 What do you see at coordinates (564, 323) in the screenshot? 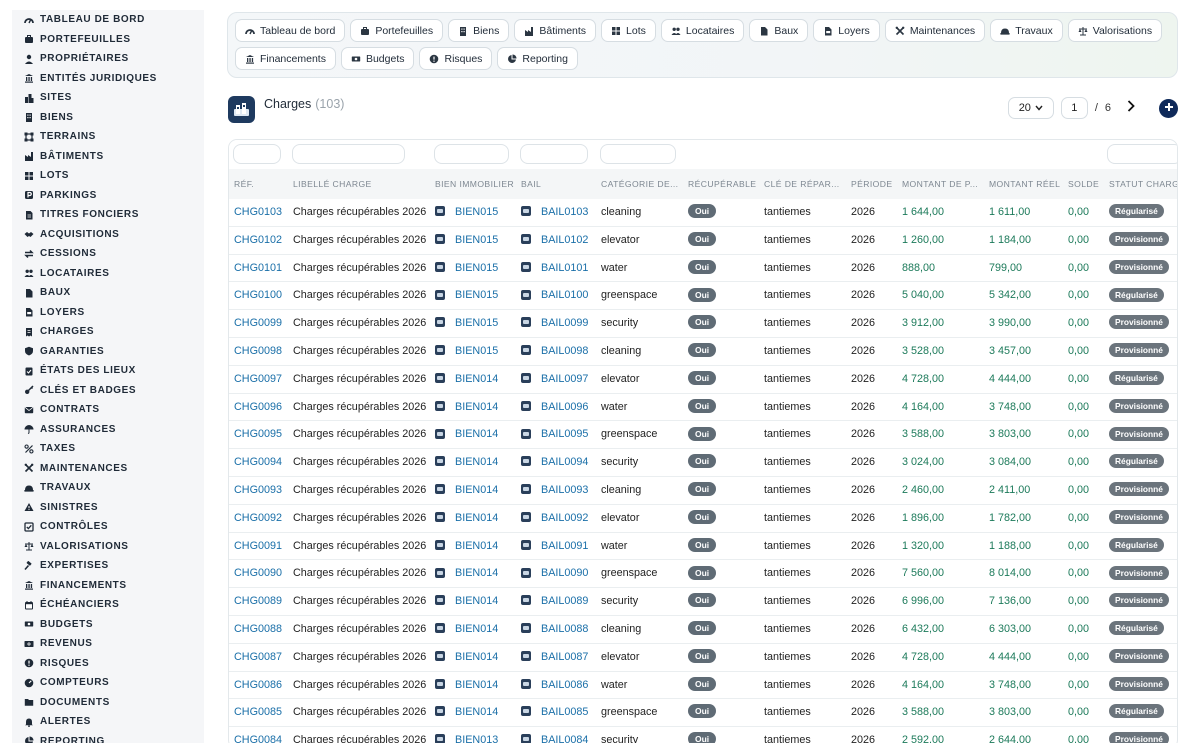
I see `bail-link: BAIL0099` at bounding box center [564, 323].